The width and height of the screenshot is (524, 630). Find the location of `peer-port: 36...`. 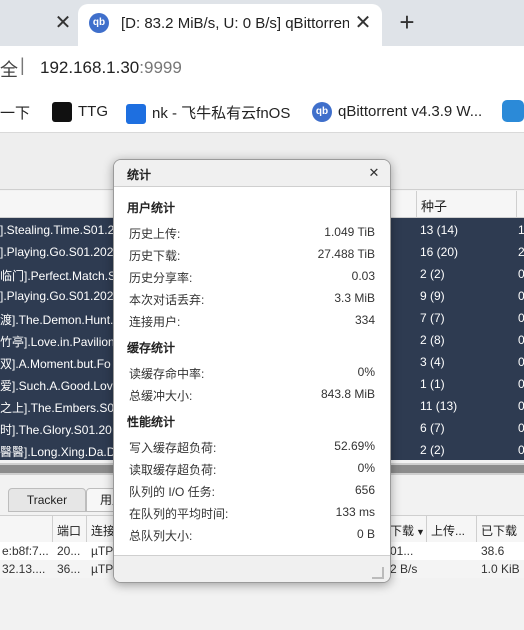

peer-port: 36... is located at coordinates (69, 569).